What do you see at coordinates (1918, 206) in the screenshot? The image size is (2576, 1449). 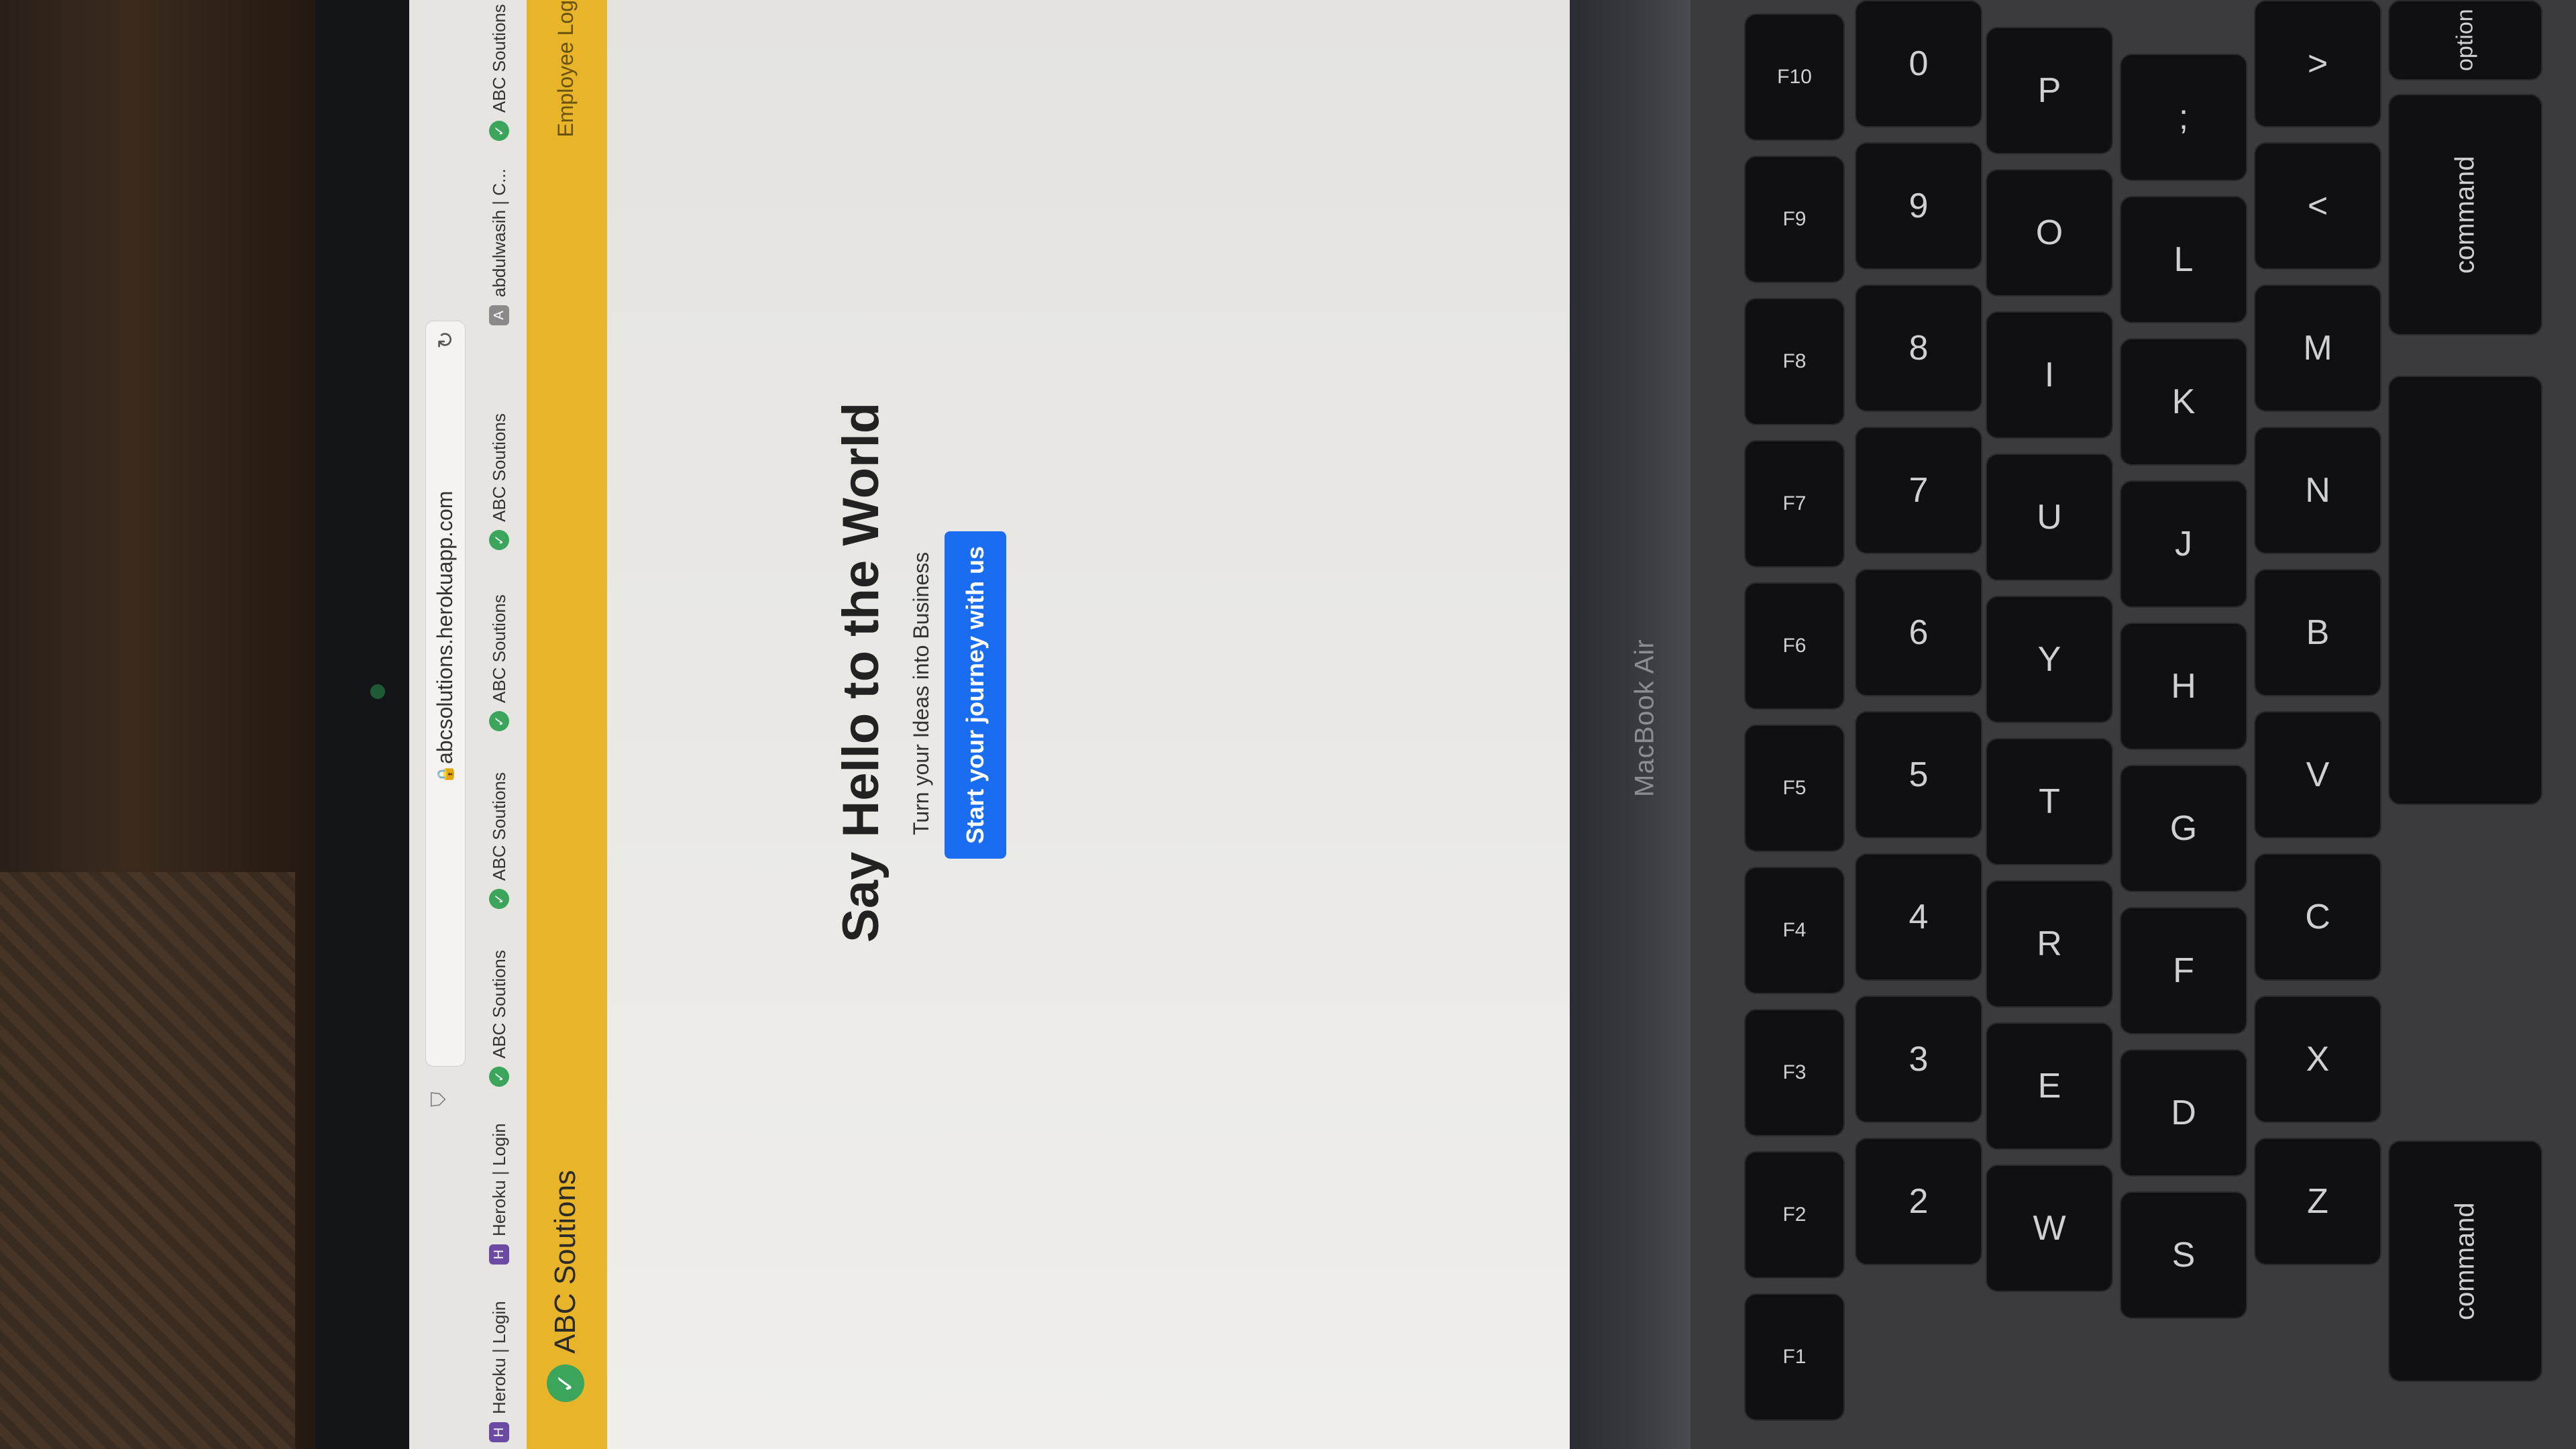 I see `key-9: 9` at bounding box center [1918, 206].